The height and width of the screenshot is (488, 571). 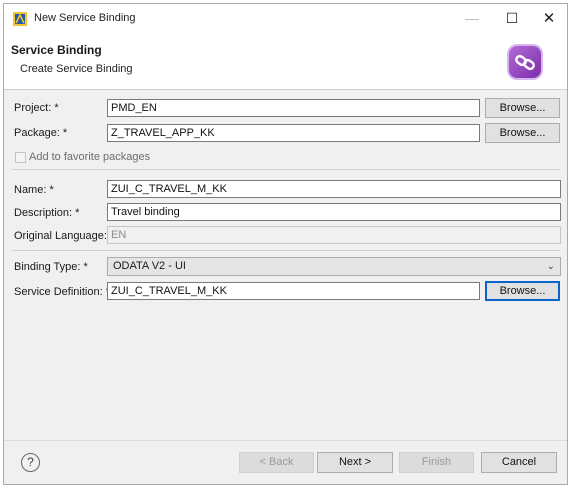 I want to click on close-button: ✕, so click(x=549, y=18).